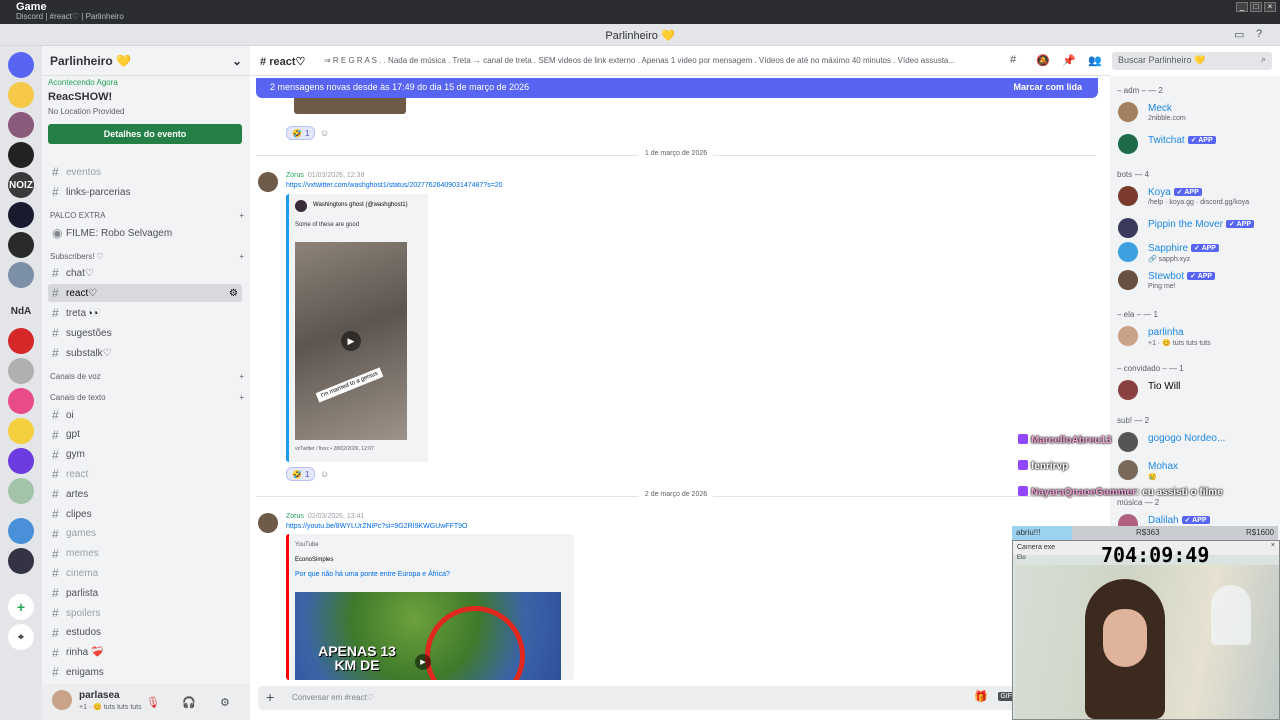 The width and height of the screenshot is (1280, 720). Describe the element at coordinates (1192, 61) in the screenshot. I see `search-input: Buscar Parlinheiro 💛 ⌕` at that location.